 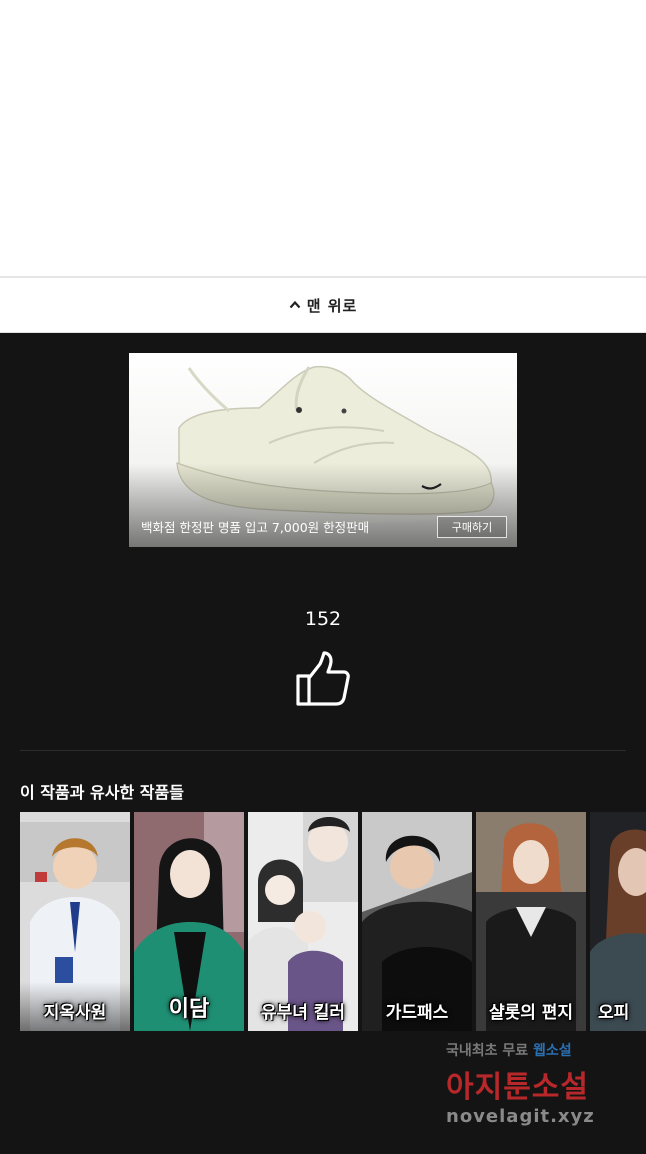 I want to click on watermark-tagline: 국내최초 무료 웹소설, so click(x=536, y=1050).